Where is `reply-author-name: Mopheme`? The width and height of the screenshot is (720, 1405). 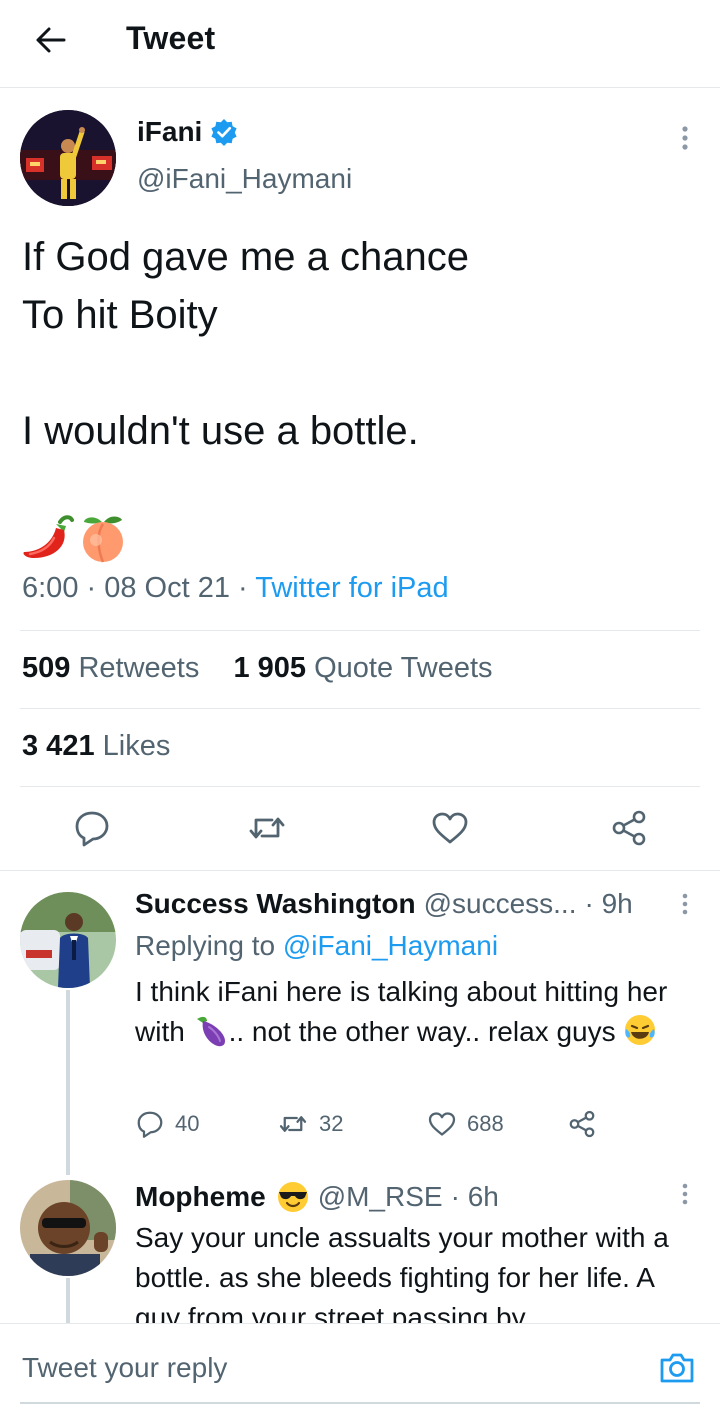
reply-author-name: Mopheme is located at coordinates (200, 1197).